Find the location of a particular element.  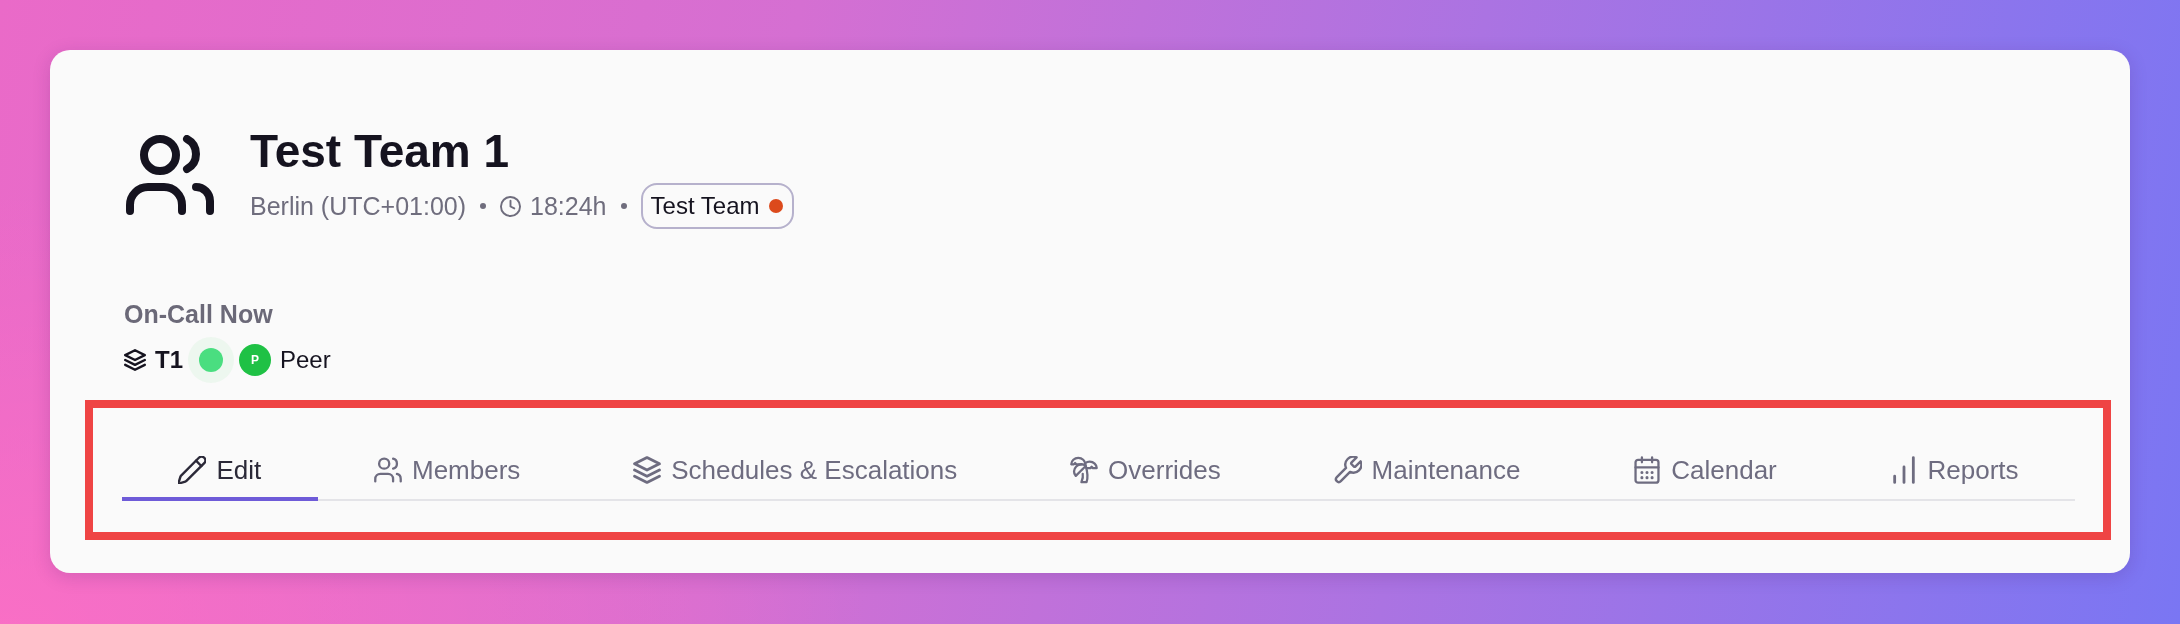

calendar-icon is located at coordinates (1647, 470).